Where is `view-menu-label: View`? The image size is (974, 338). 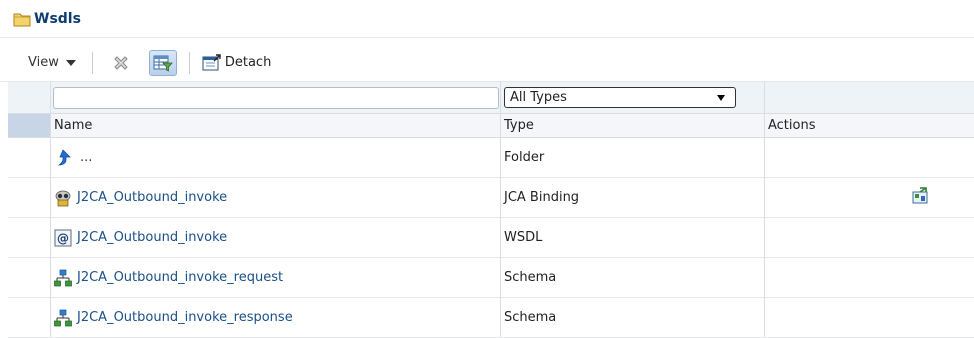
view-menu-label: View is located at coordinates (43, 62).